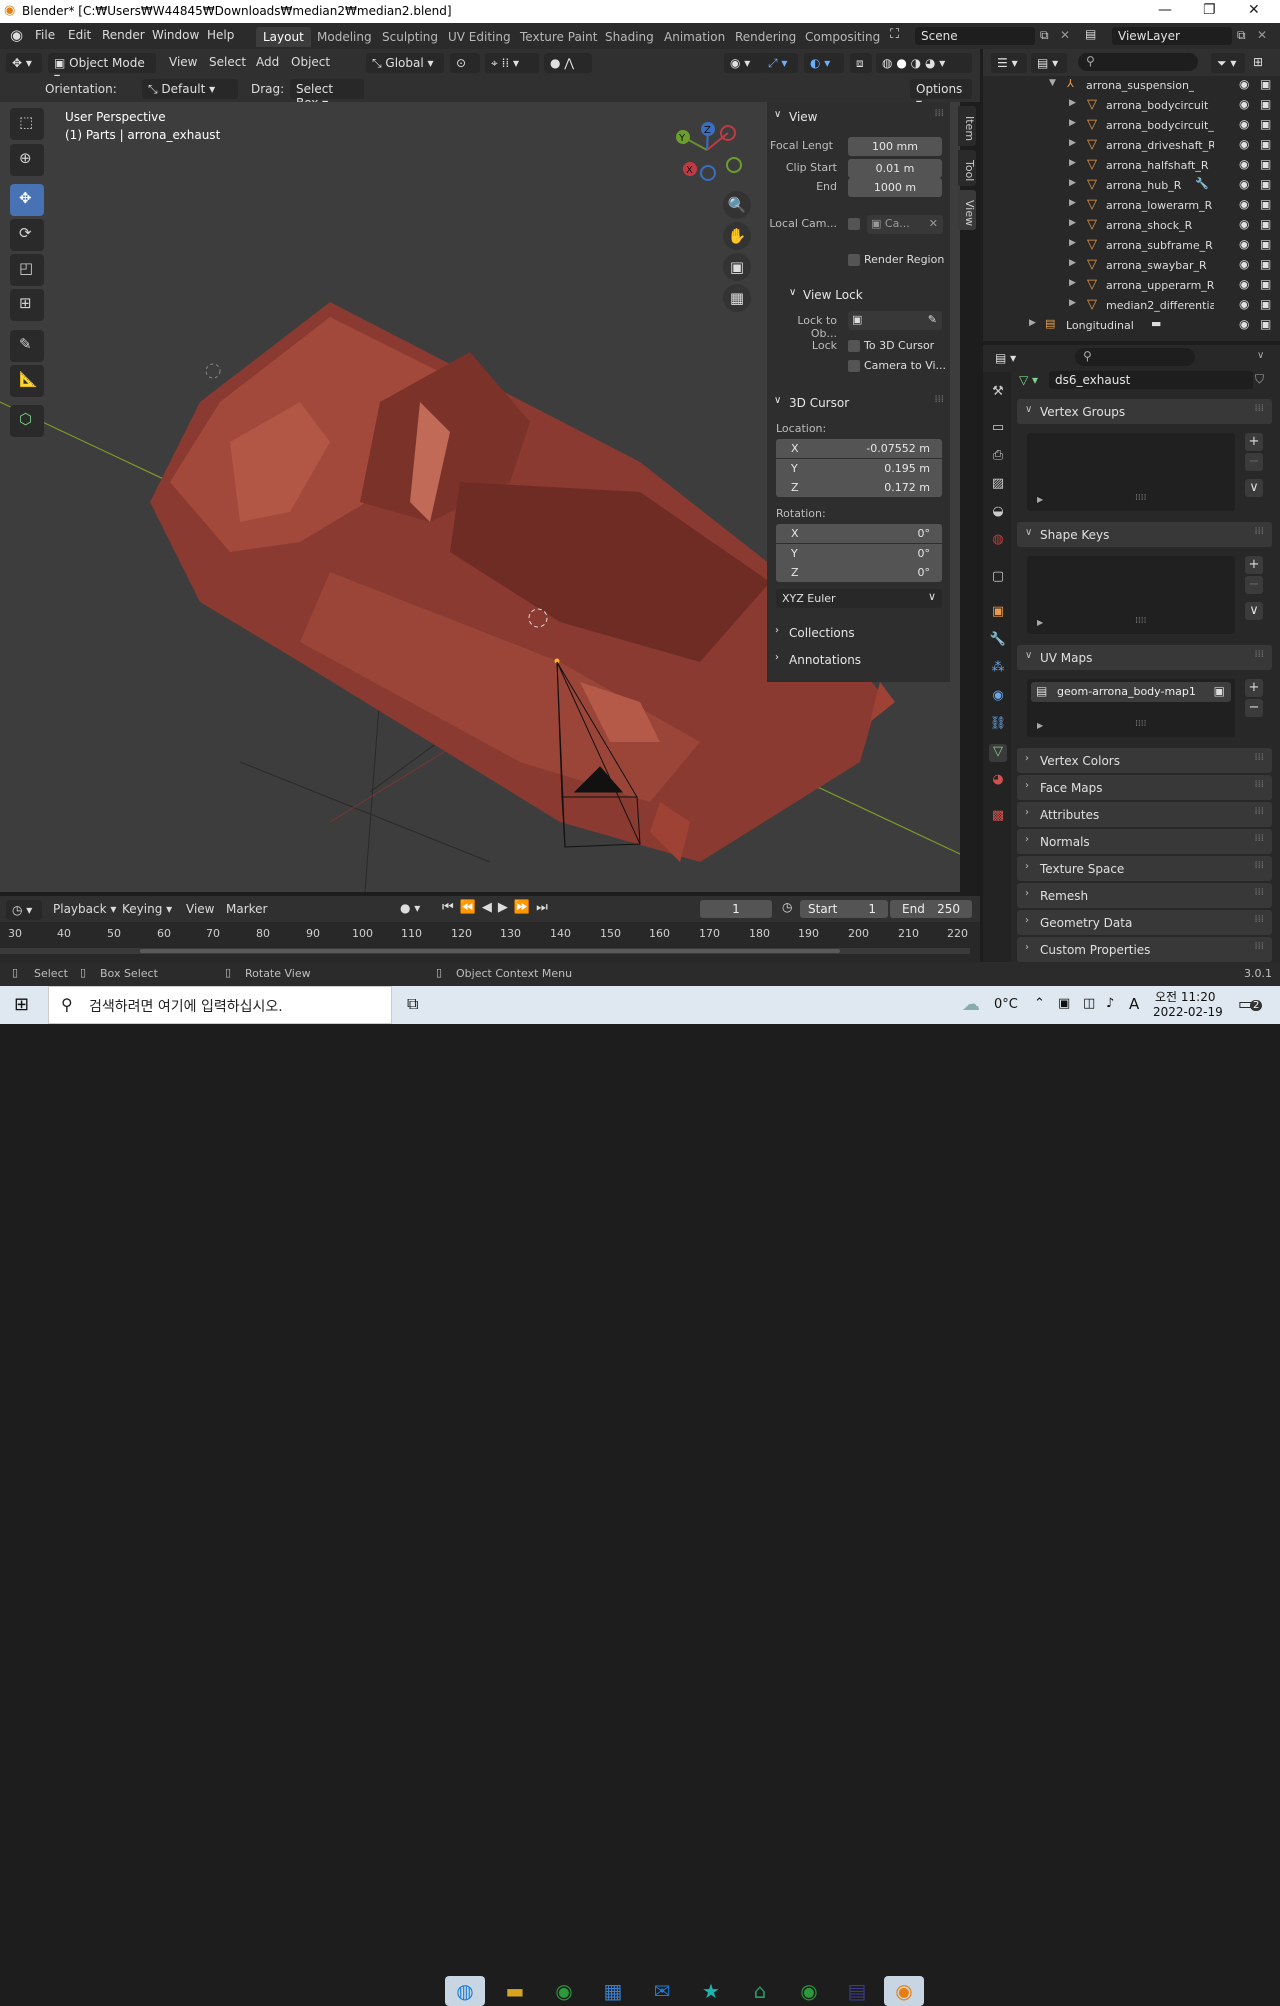  I want to click on local-camera-checkbox, so click(854, 224).